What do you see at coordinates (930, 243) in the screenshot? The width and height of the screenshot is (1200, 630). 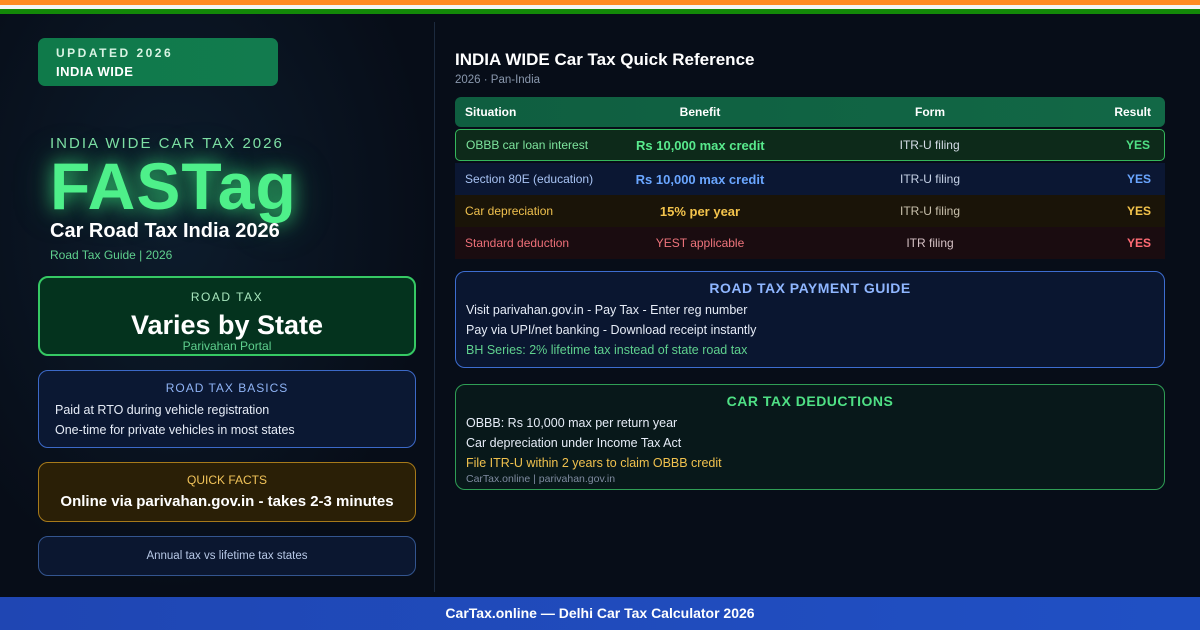 I see `cell-form: ITR filing` at bounding box center [930, 243].